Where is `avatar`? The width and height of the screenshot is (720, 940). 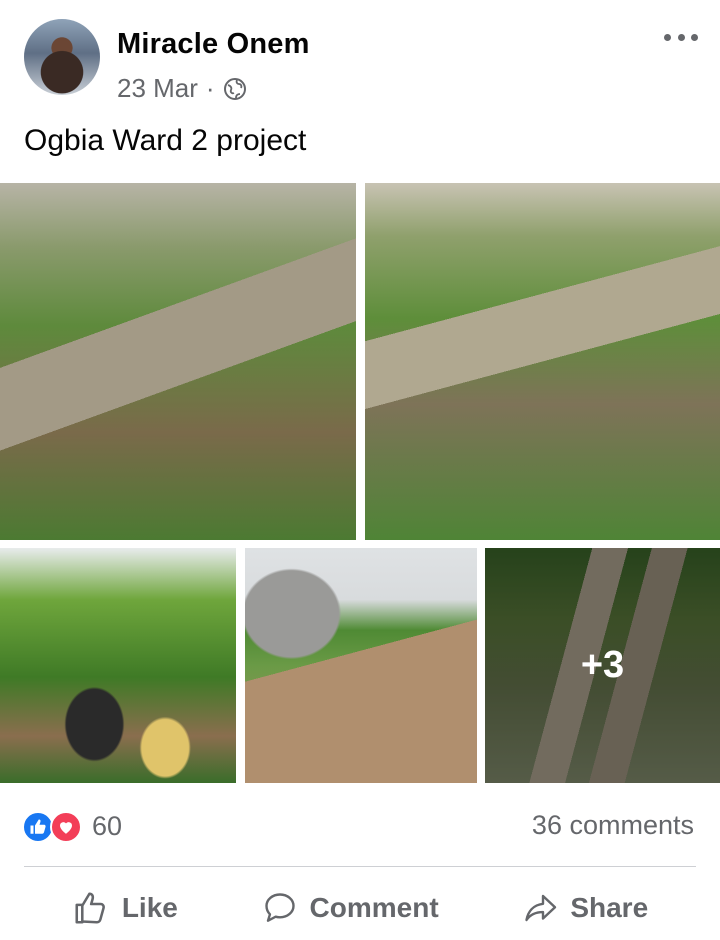 avatar is located at coordinates (62, 57).